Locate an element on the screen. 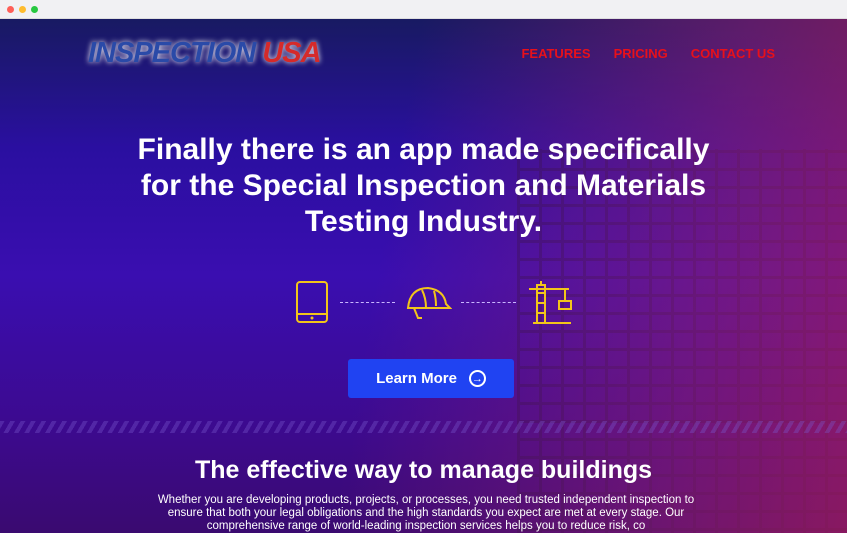 The image size is (847, 533). learn-more-button: Learn More → is located at coordinates (431, 378).